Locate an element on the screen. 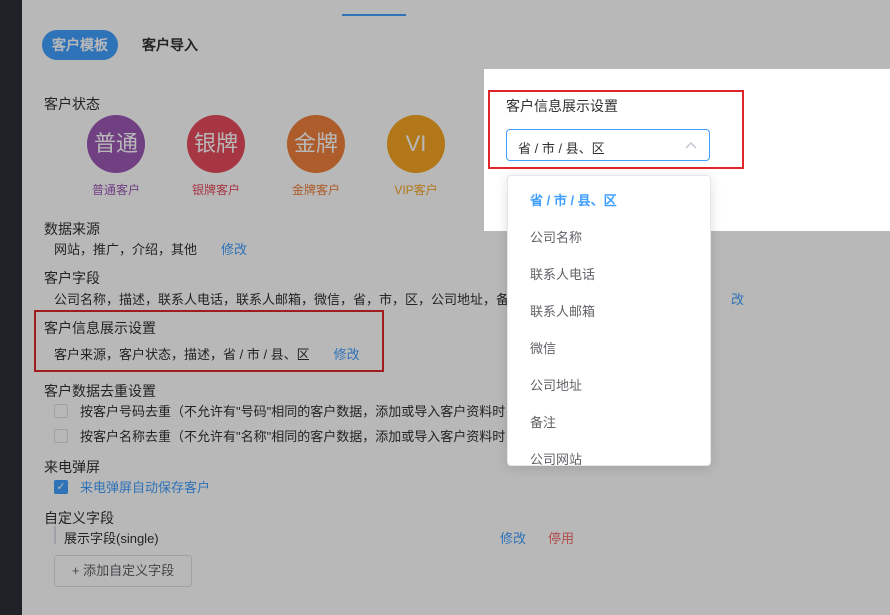 This screenshot has width=890, height=615. dropdown-option-province-city-district: 省 / 市 / 县、区 is located at coordinates (609, 200).